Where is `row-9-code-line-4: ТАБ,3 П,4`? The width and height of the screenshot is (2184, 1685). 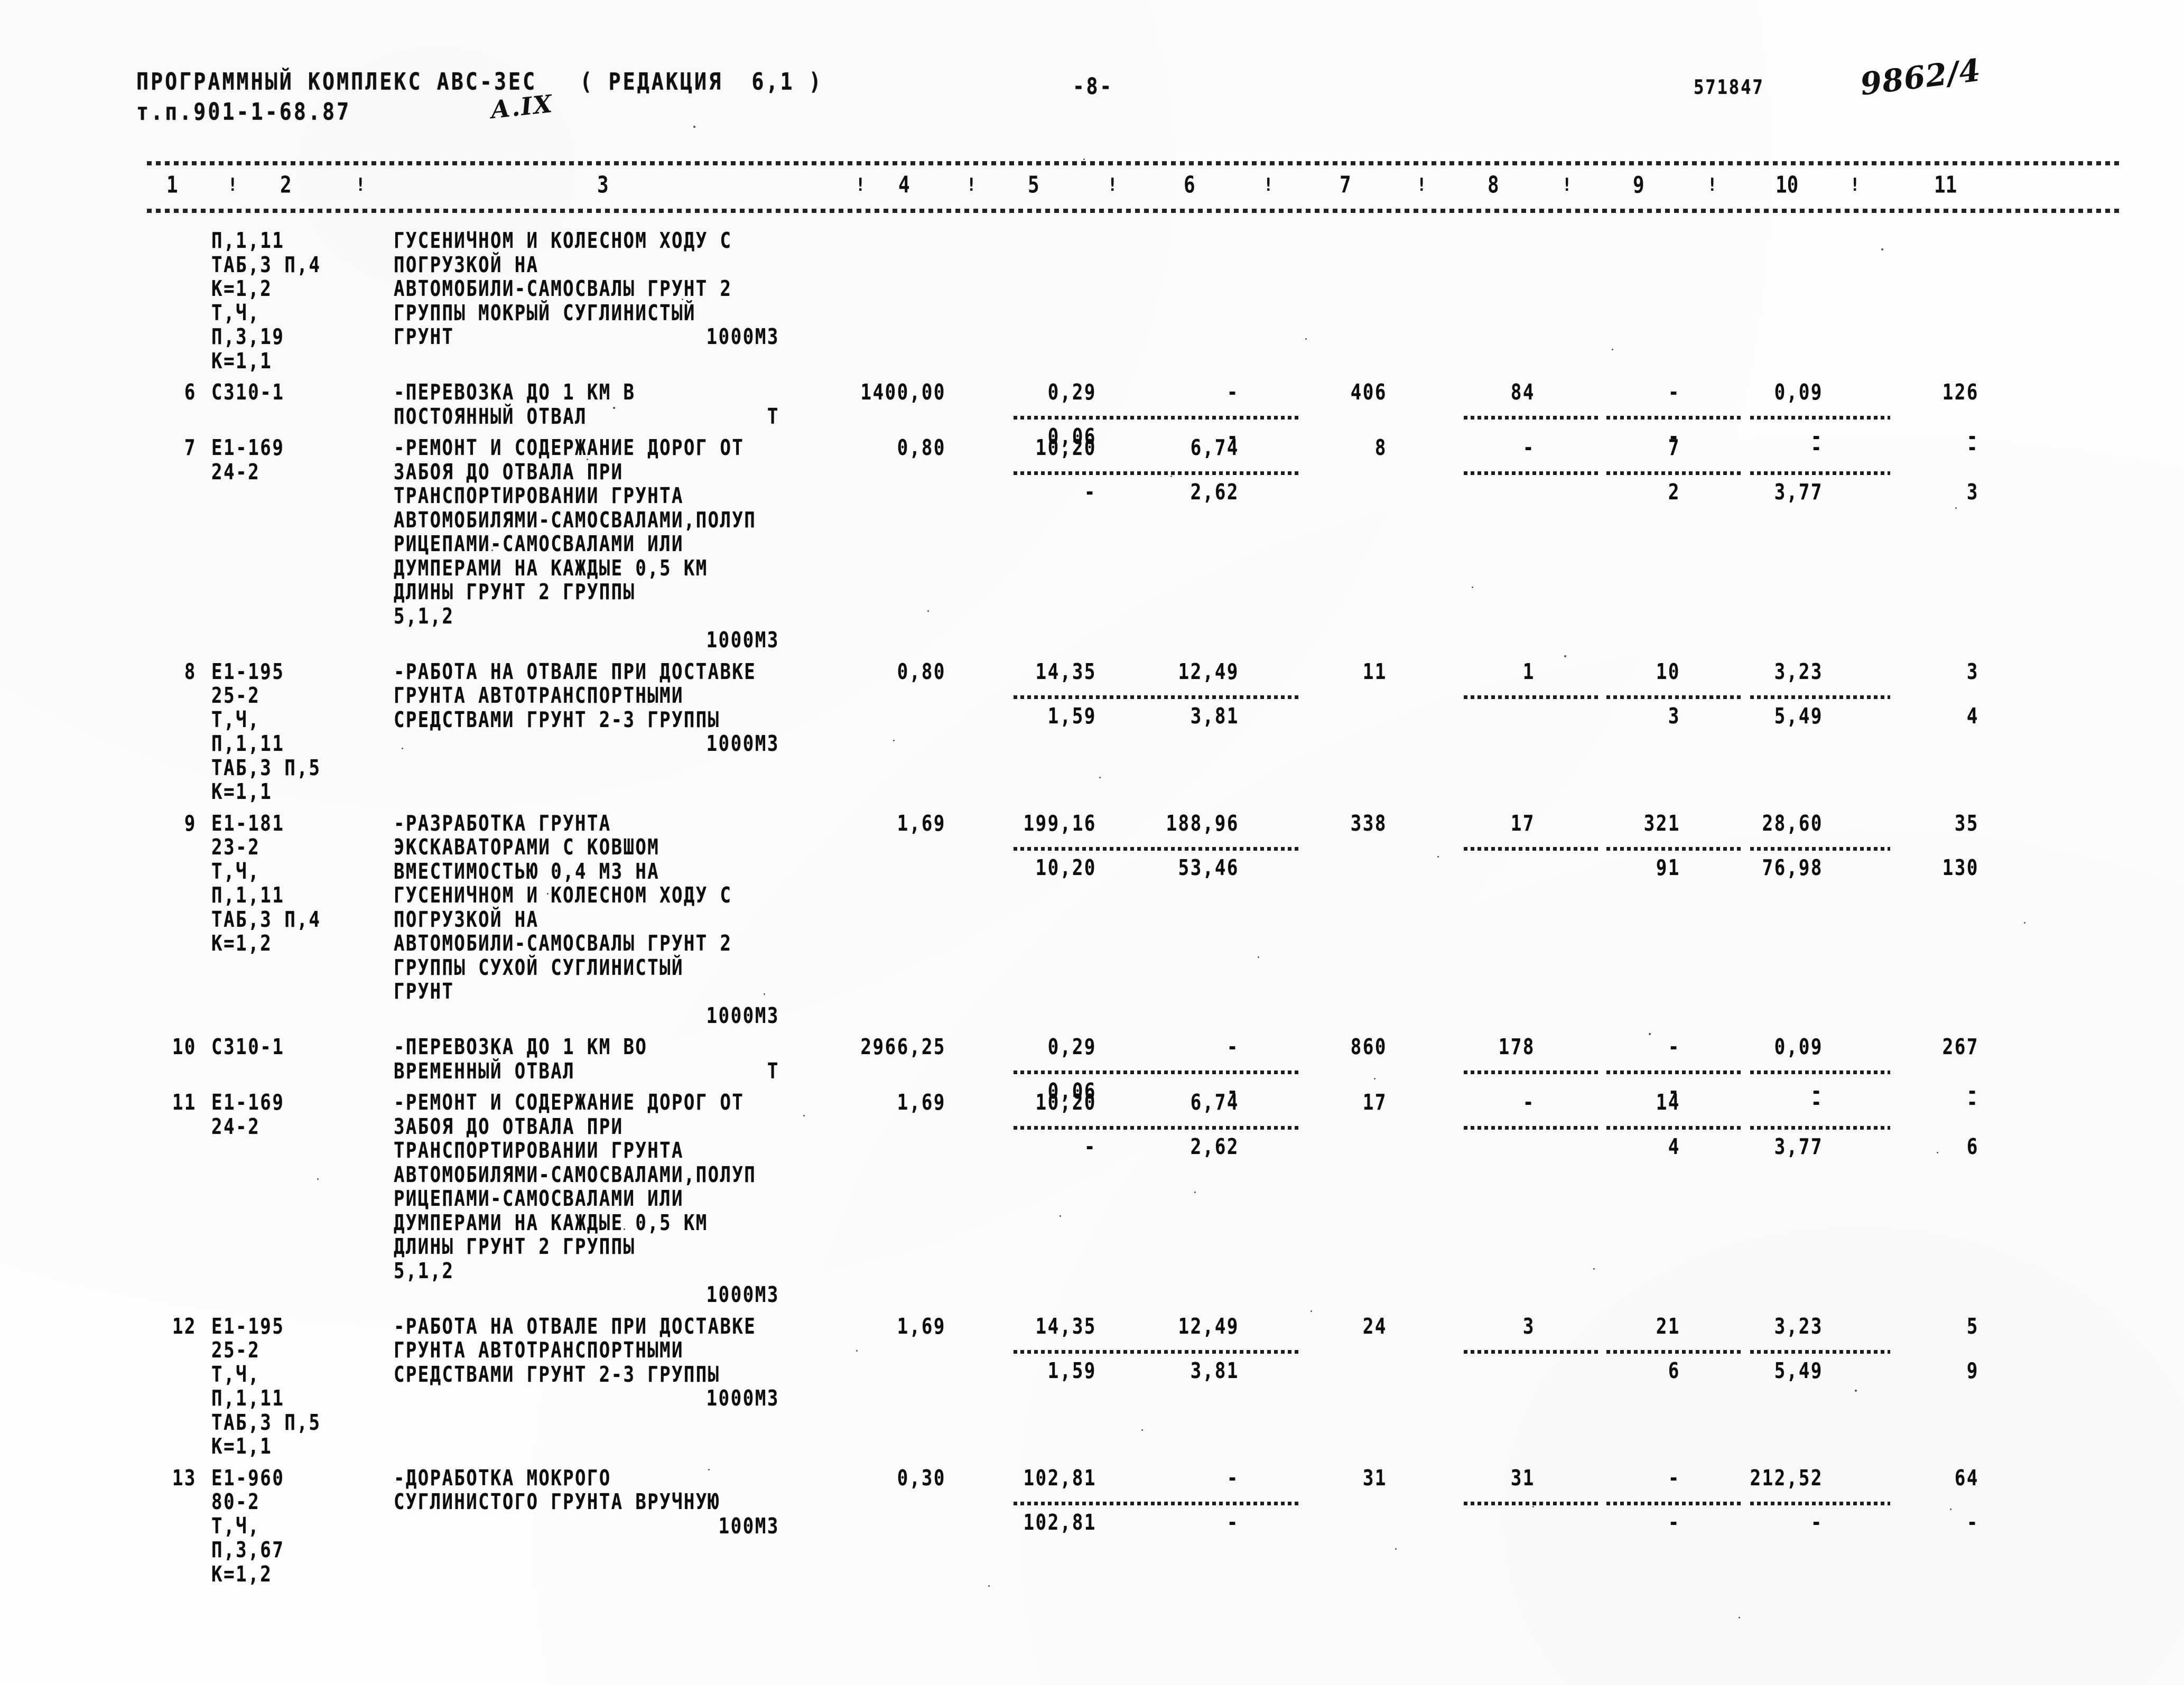
row-9-code-line-4: ТАБ,3 П,4 is located at coordinates (266, 920).